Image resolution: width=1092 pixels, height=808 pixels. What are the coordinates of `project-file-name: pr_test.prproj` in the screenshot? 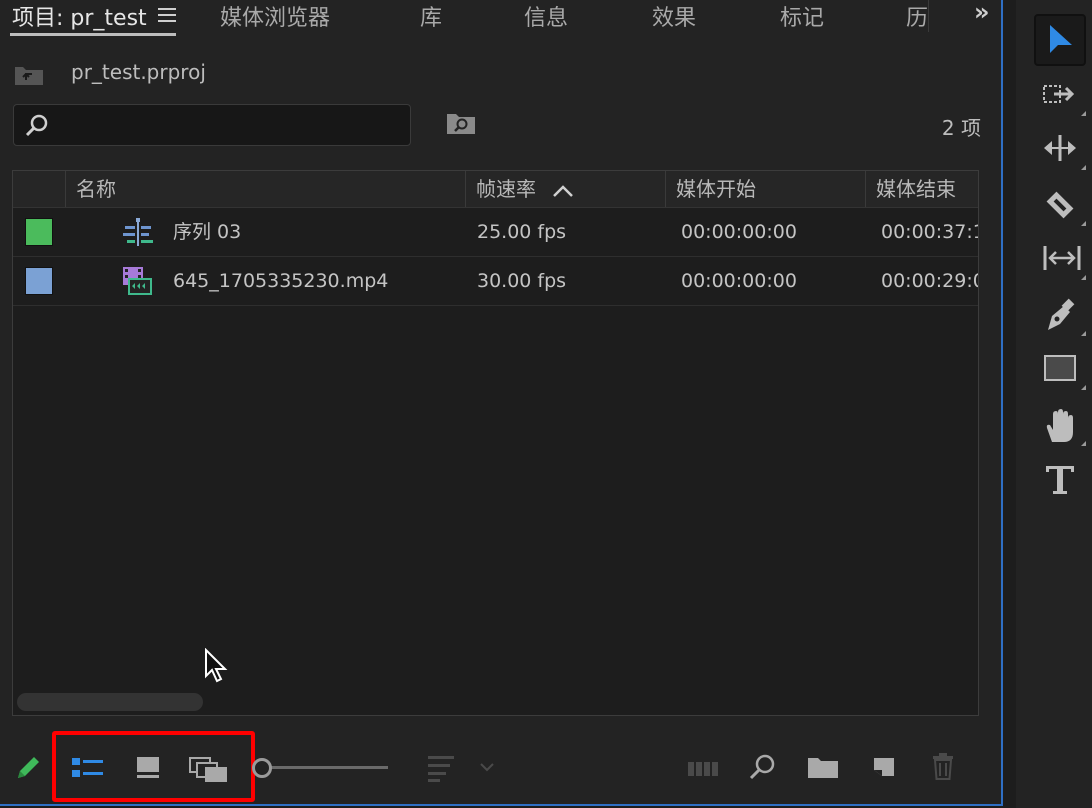 It's located at (138, 72).